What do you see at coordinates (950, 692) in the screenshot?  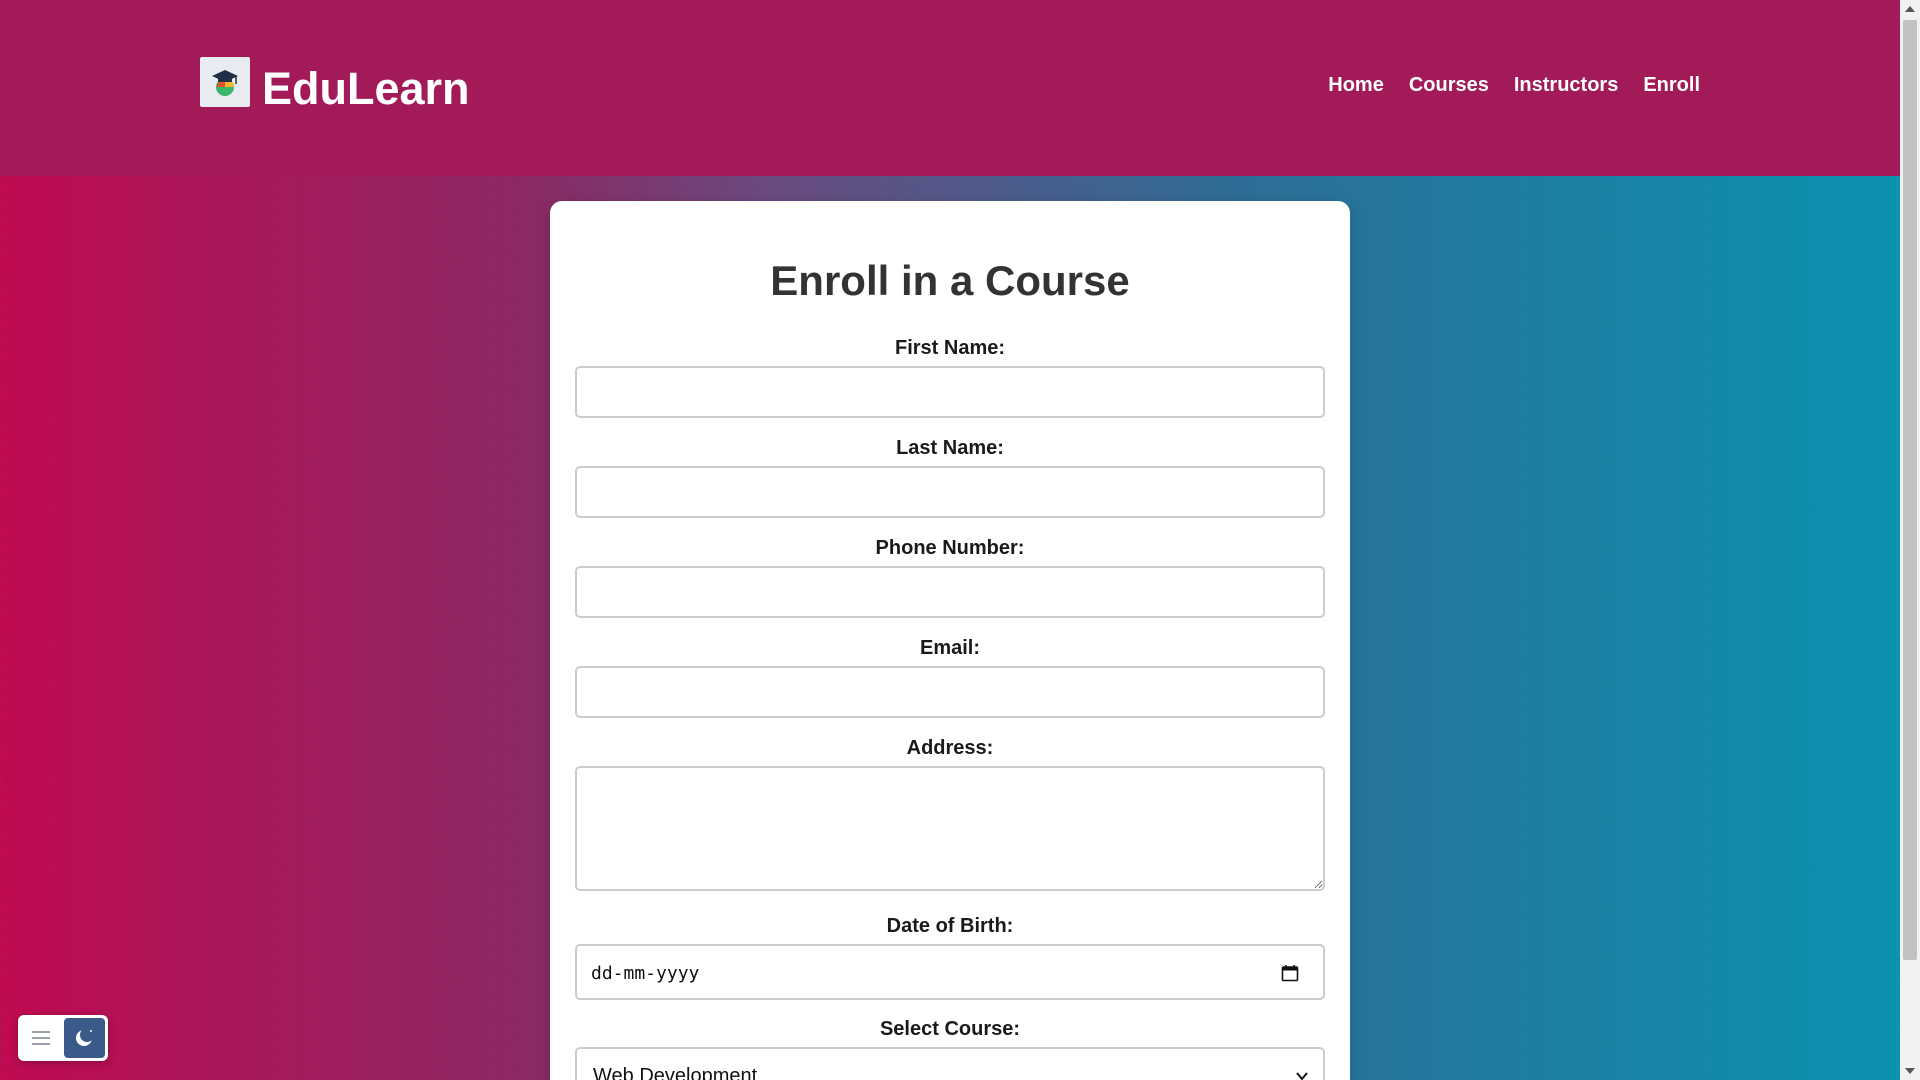 I see `email-input` at bounding box center [950, 692].